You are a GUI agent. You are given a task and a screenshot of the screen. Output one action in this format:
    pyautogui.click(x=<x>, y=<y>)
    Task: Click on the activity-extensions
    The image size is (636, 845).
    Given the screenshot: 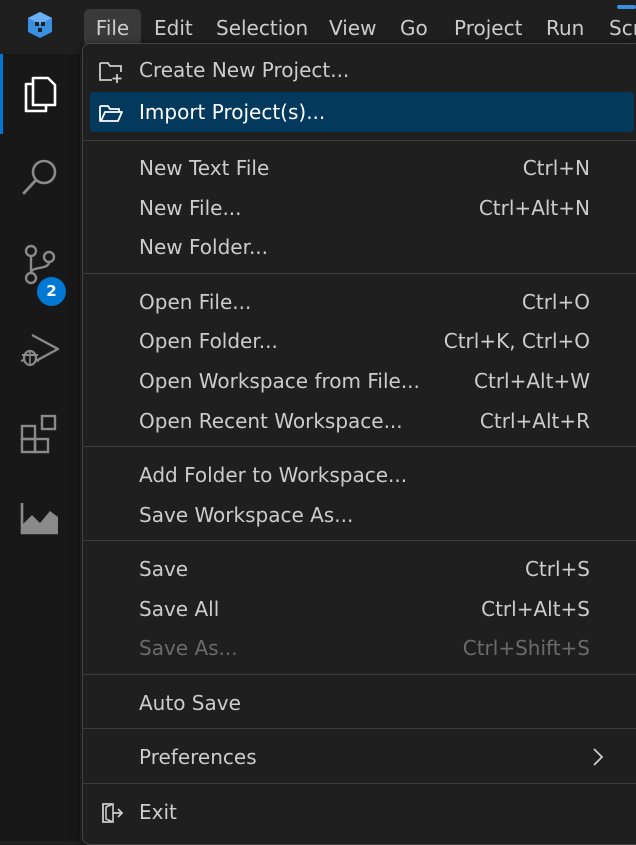 What is the action you would take?
    pyautogui.click(x=40, y=434)
    